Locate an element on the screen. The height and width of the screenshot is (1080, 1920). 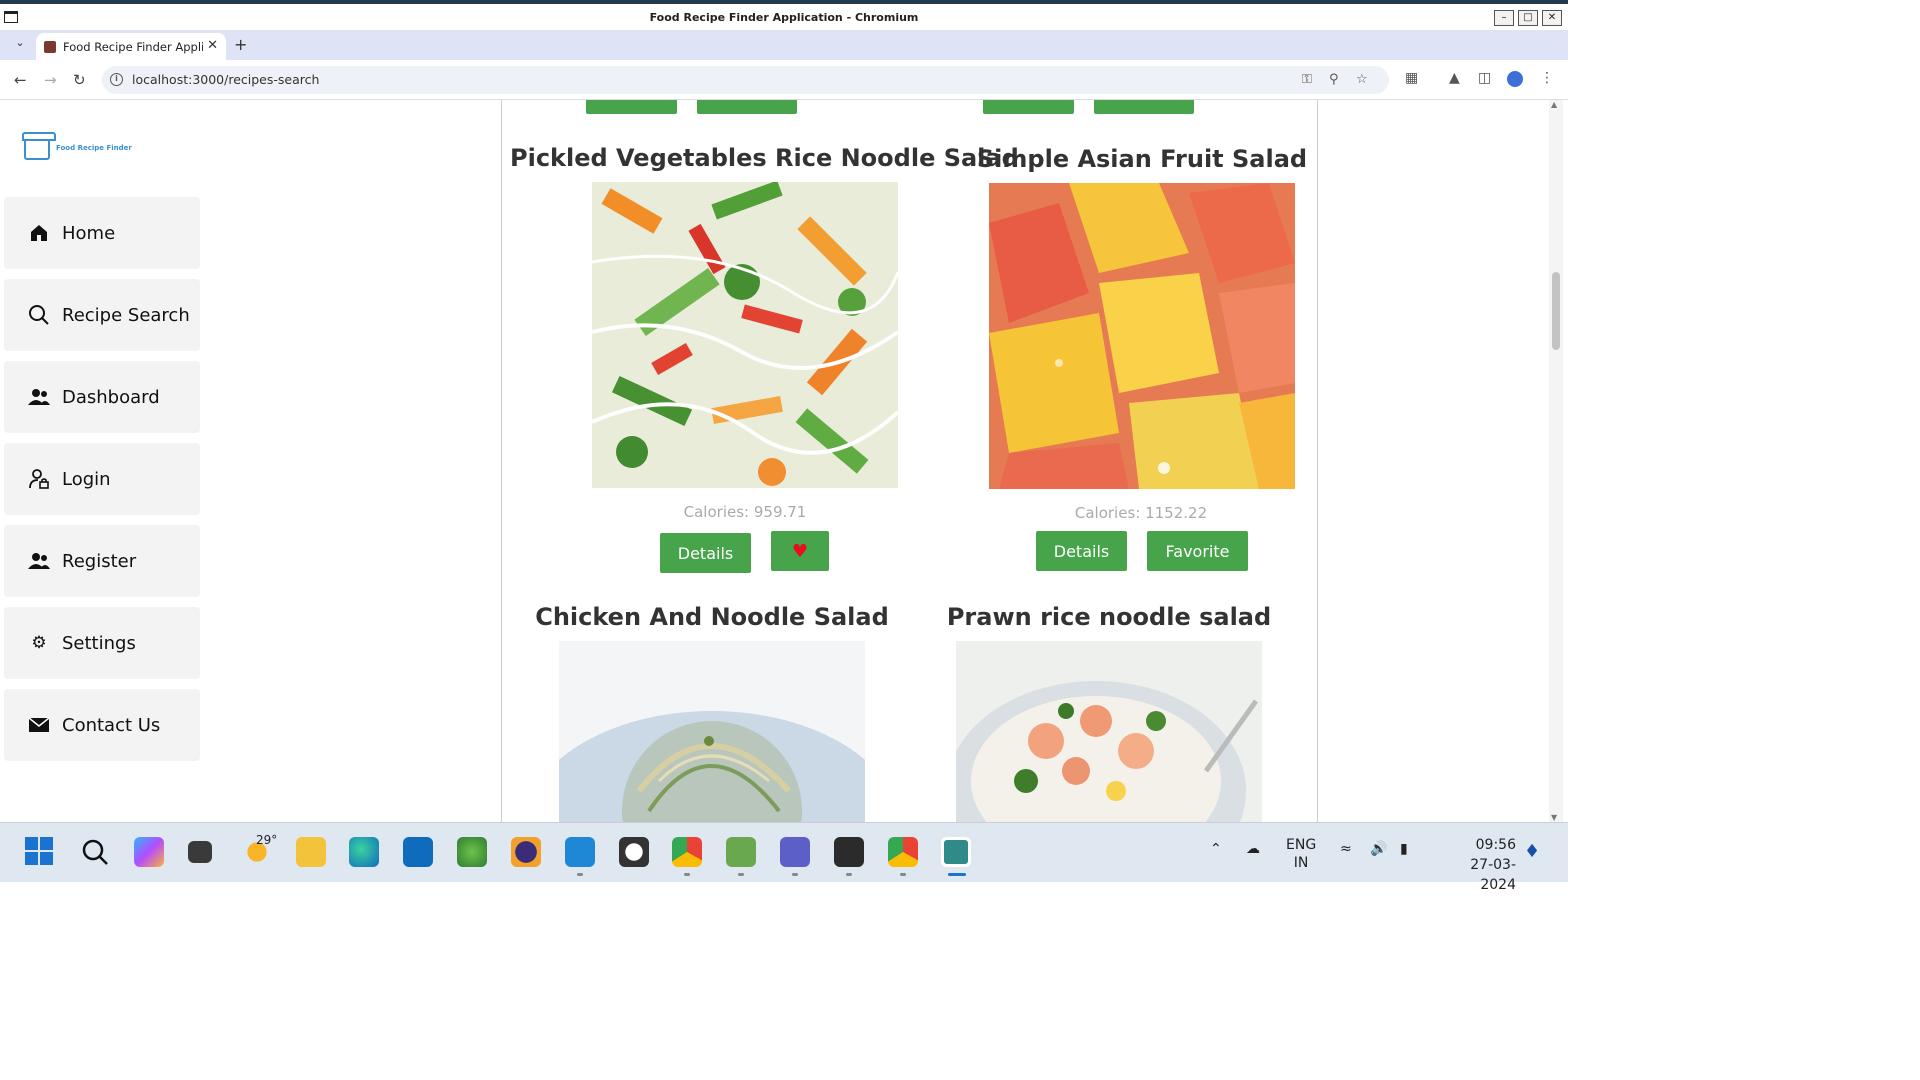
reload-icon: ↻ is located at coordinates (79, 80).